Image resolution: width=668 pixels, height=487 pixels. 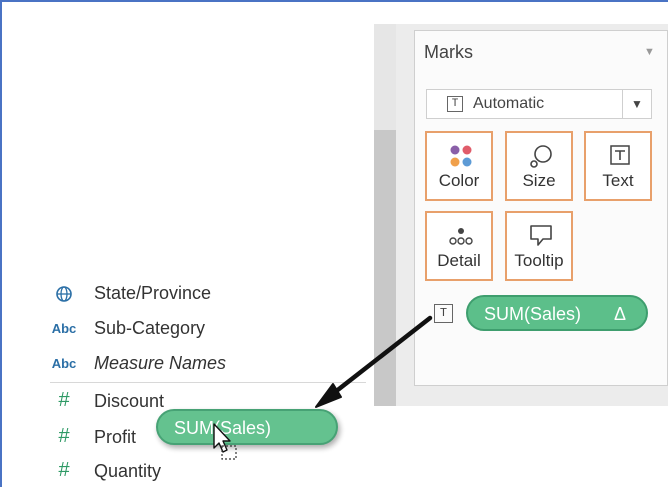 What do you see at coordinates (64, 295) in the screenshot?
I see `globe-icon` at bounding box center [64, 295].